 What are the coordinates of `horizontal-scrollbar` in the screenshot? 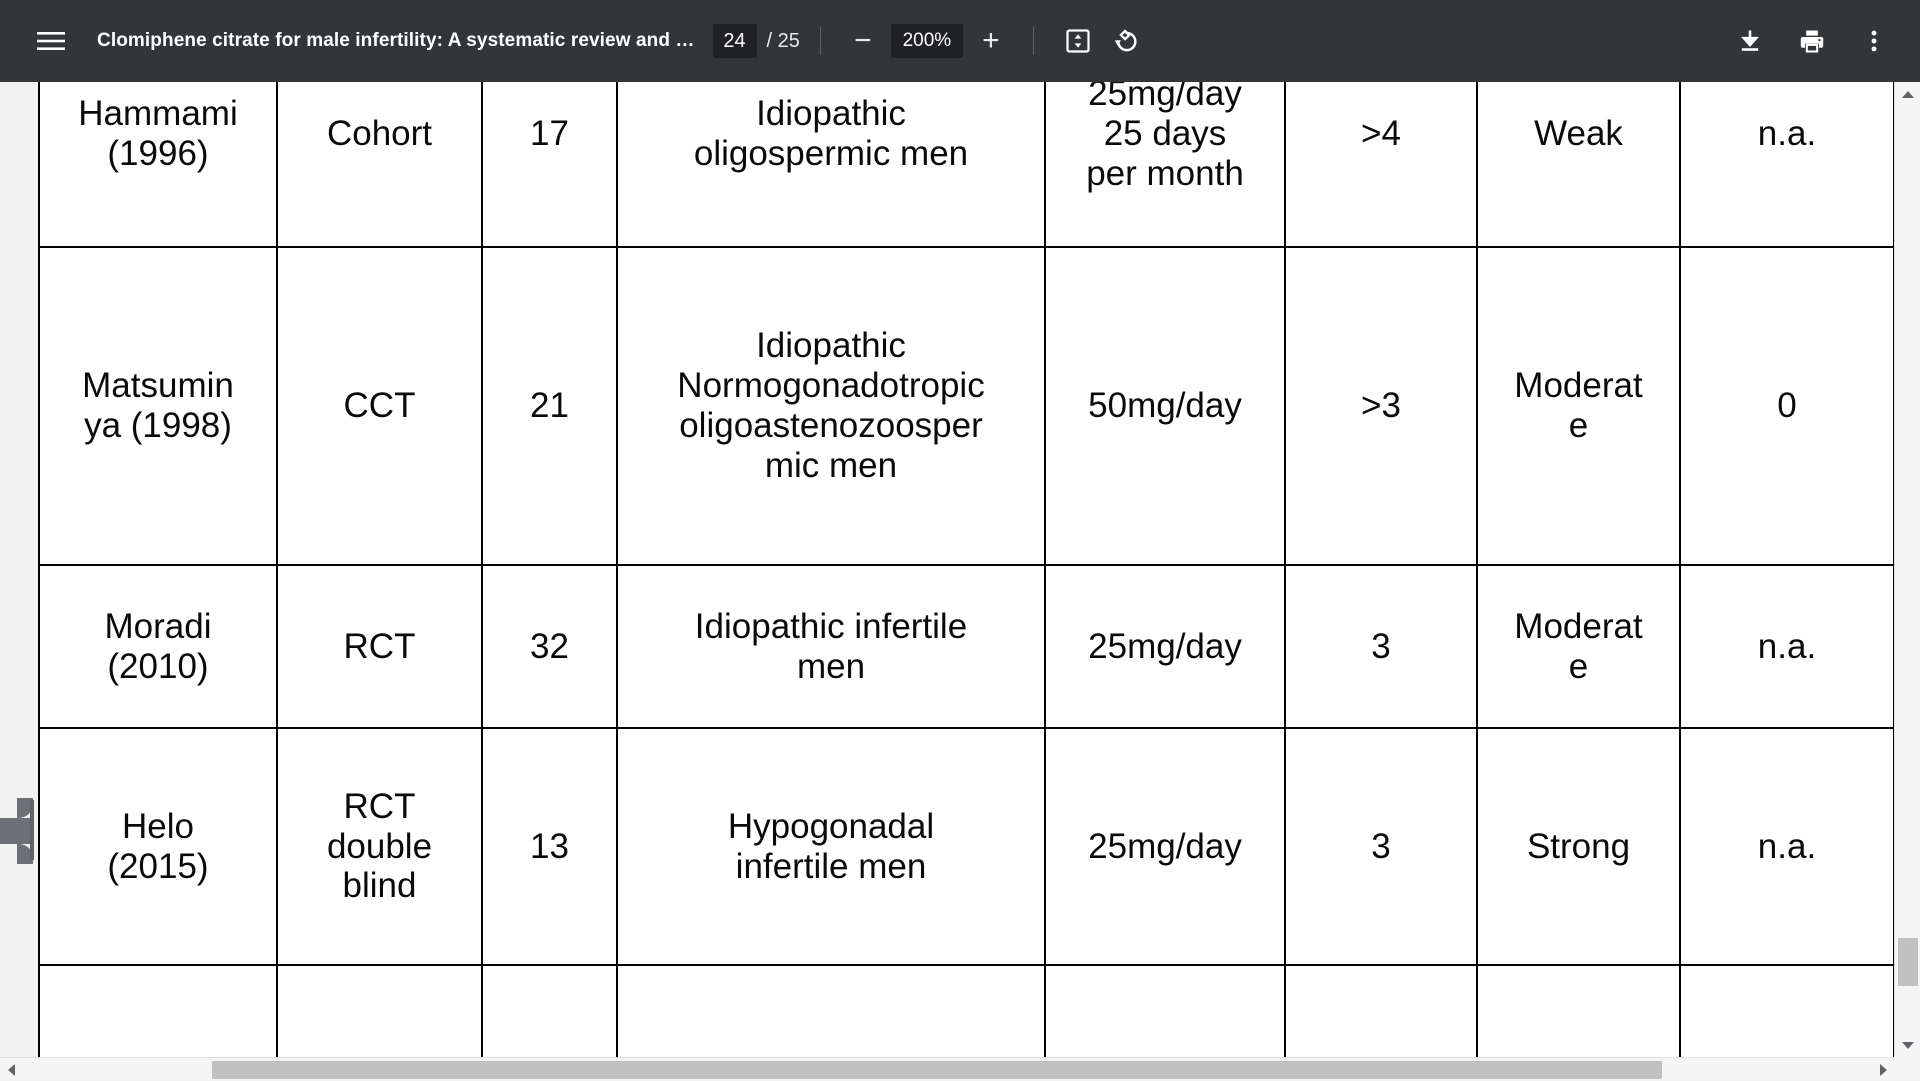 It's located at (960, 1068).